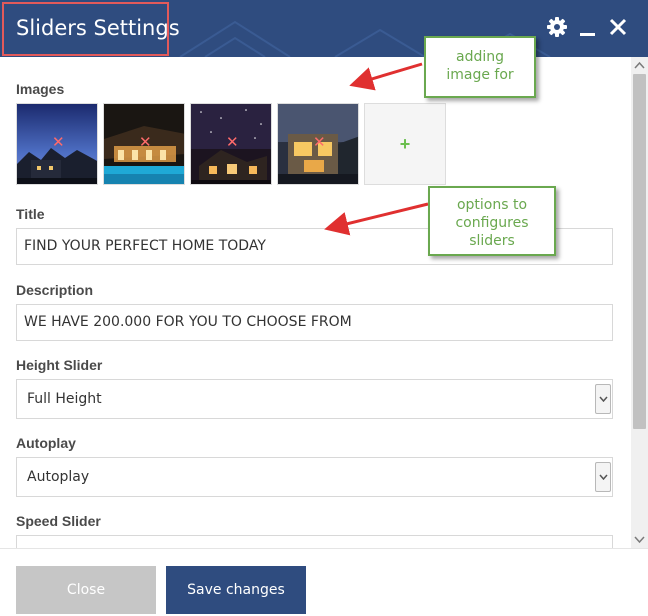 The height and width of the screenshot is (616, 648). I want to click on speed-slider-select, so click(314, 541).